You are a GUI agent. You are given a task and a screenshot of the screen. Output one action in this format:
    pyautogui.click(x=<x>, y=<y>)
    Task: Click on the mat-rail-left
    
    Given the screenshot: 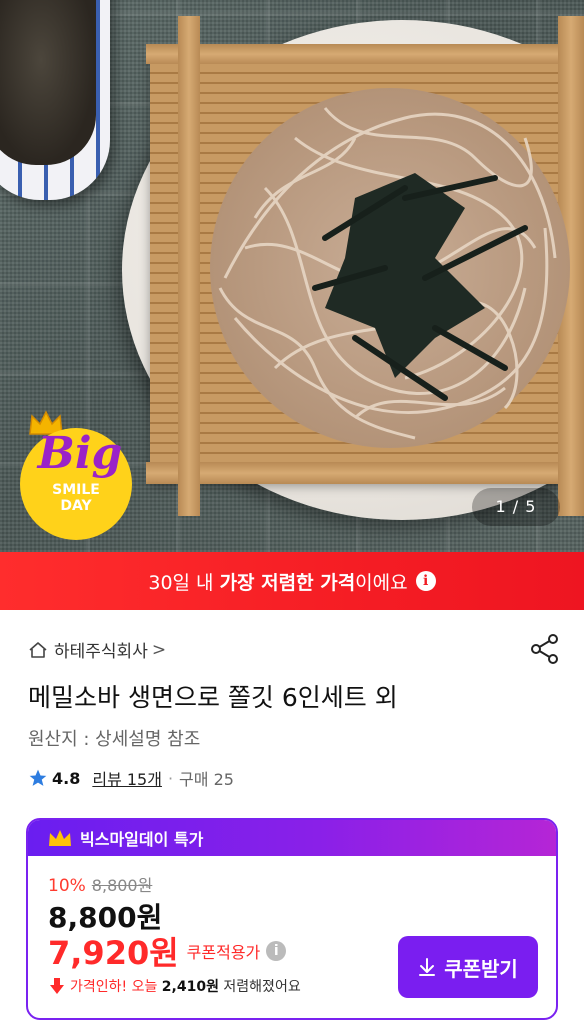 What is the action you would take?
    pyautogui.click(x=189, y=266)
    